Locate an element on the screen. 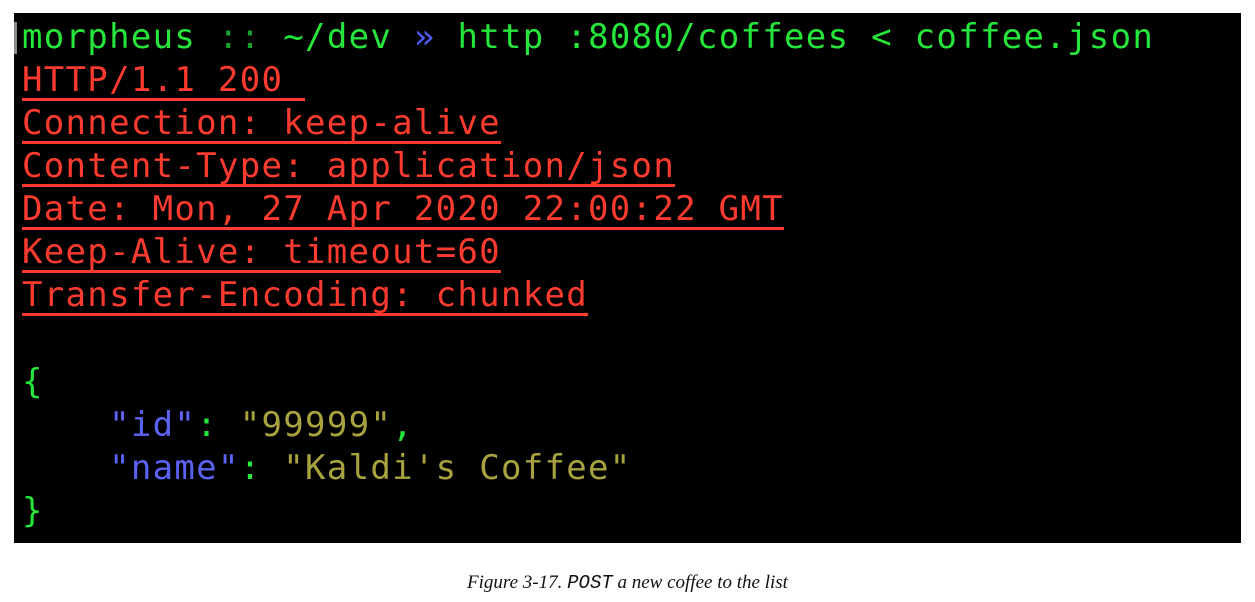 This screenshot has height=602, width=1255. json-open-brace: { is located at coordinates (33, 382).